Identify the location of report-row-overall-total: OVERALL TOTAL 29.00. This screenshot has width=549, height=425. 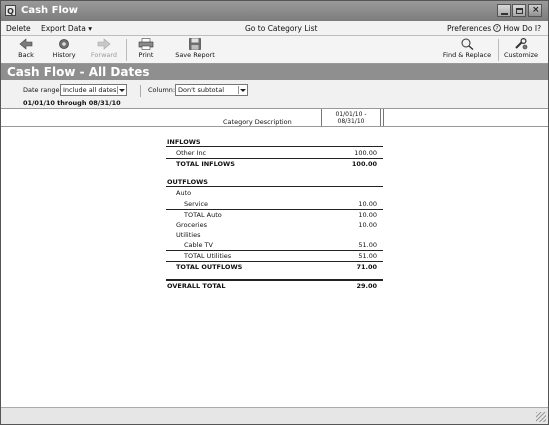
(274, 284).